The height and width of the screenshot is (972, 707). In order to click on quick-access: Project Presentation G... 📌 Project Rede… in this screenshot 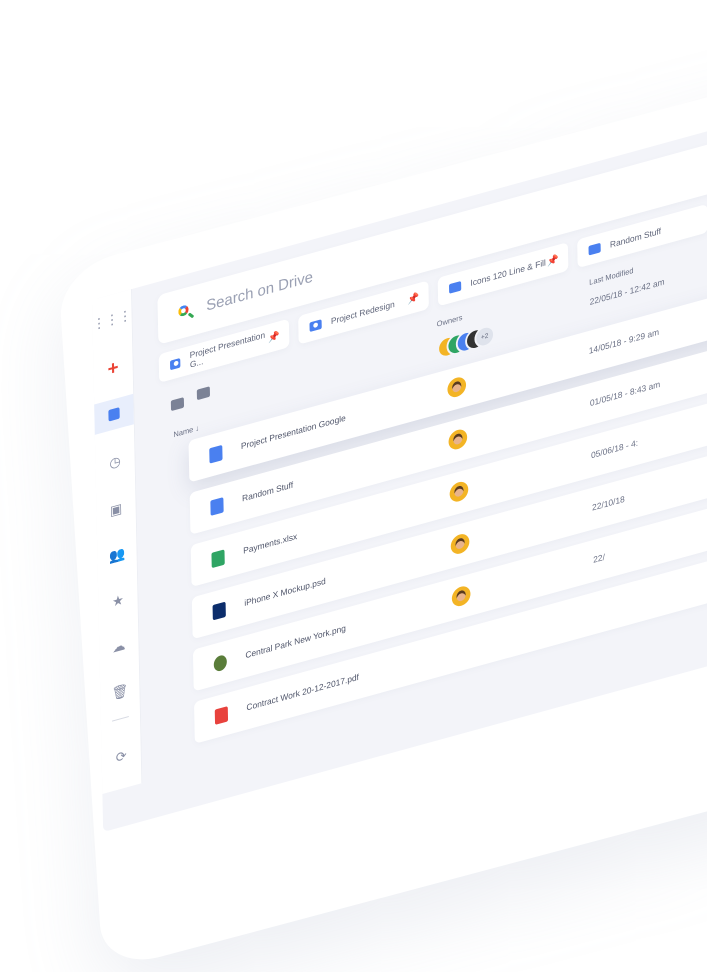, I will do `click(159, 368)`.